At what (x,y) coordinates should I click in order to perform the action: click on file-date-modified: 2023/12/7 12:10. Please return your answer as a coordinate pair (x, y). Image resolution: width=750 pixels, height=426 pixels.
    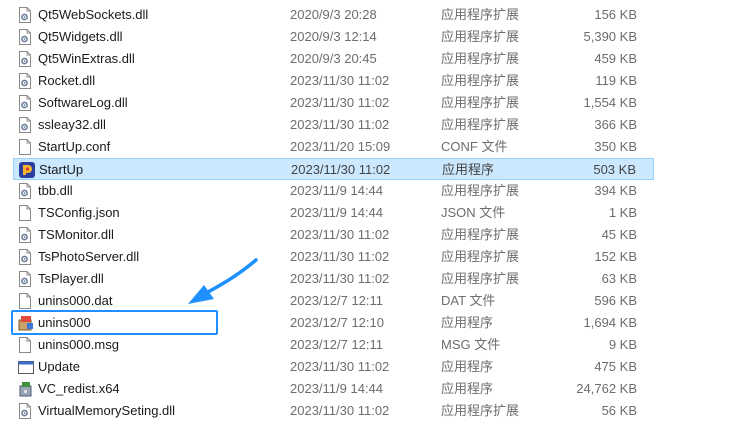
    Looking at the image, I should click on (337, 322).